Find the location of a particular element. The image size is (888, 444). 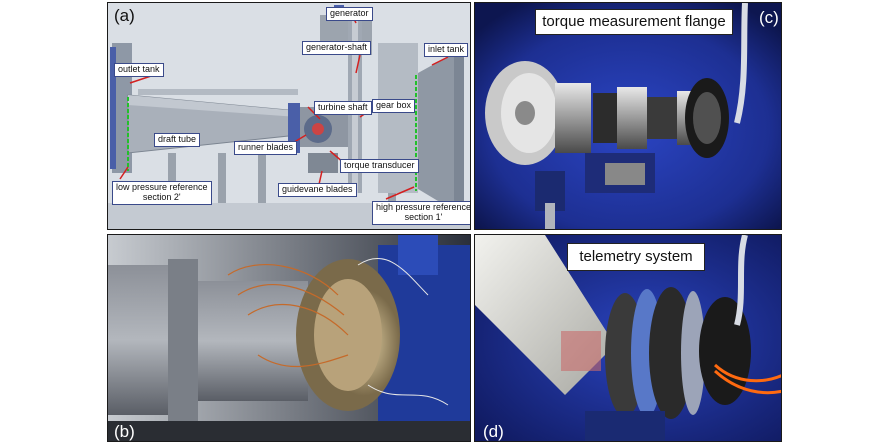

label-turbine-shaft: turbine shaft is located at coordinates (343, 108).